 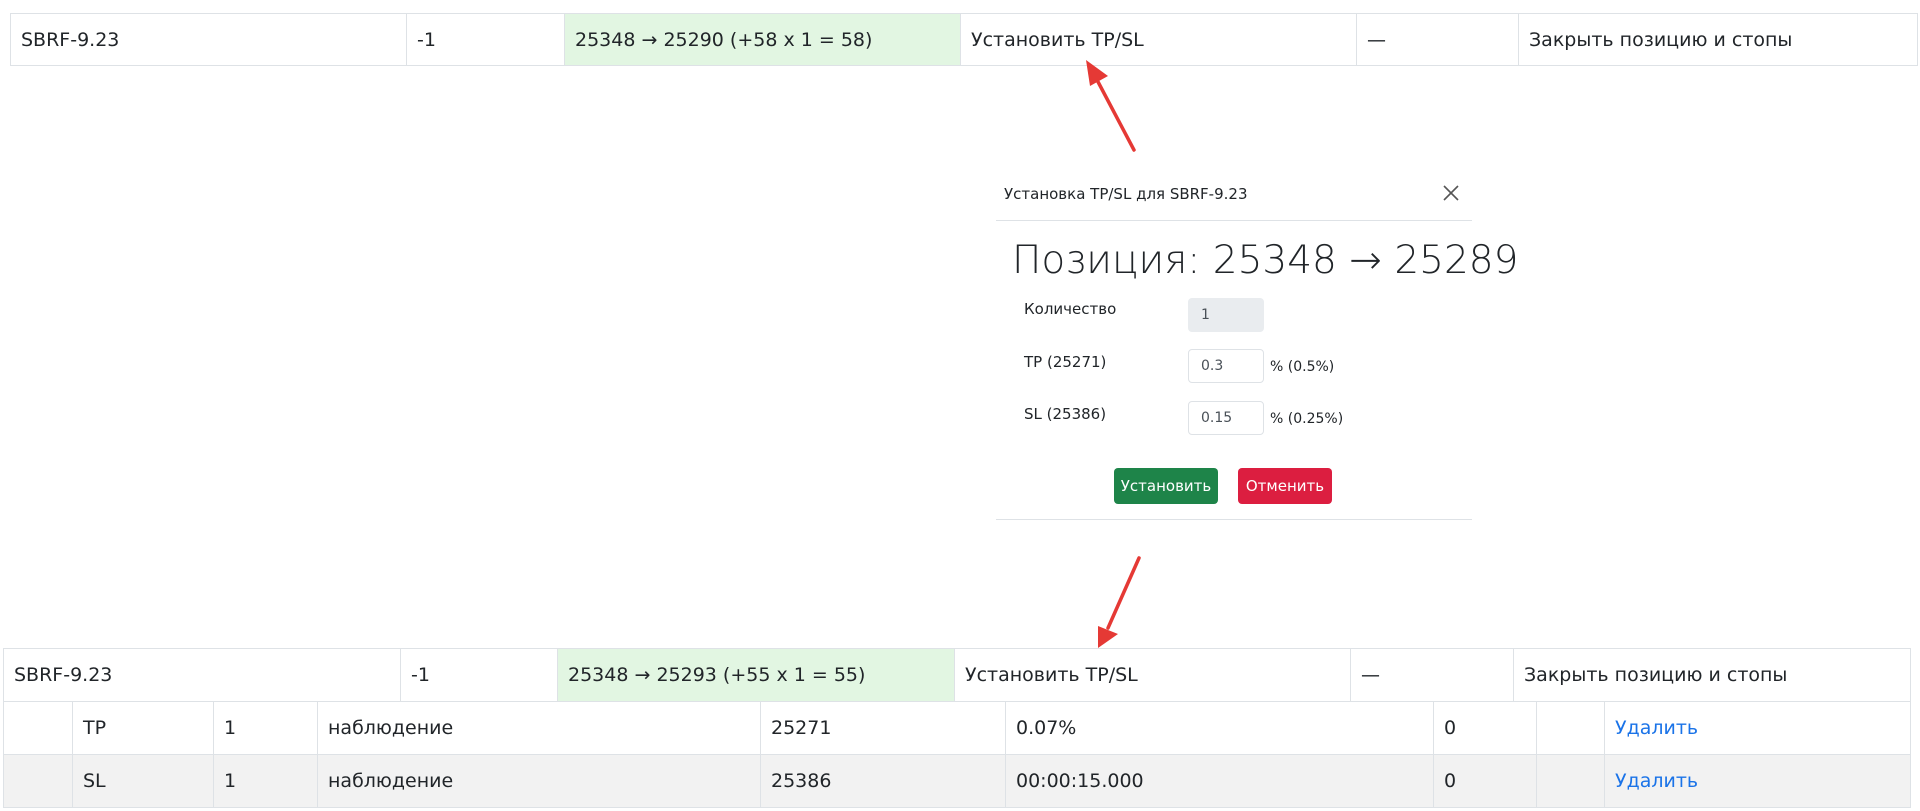 I want to click on confirm-button: Установить, so click(x=1166, y=486).